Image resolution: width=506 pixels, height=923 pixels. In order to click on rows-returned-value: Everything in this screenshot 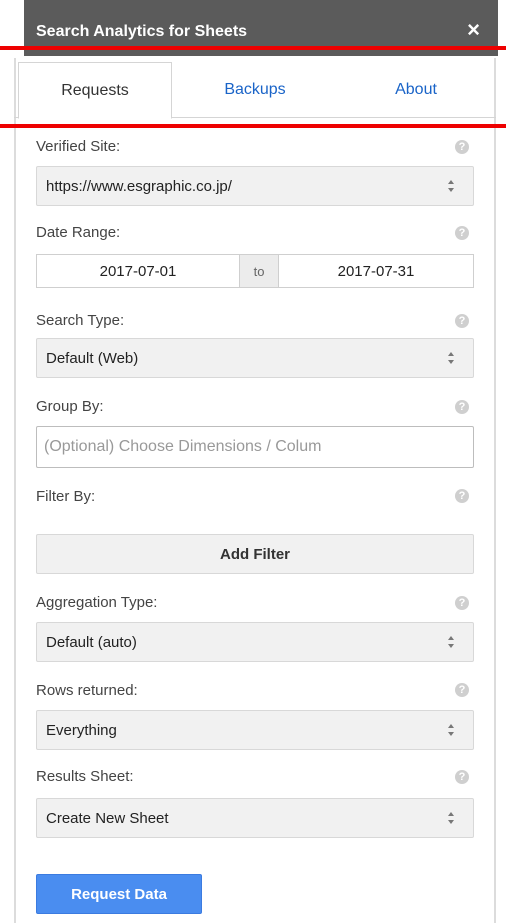, I will do `click(81, 730)`.